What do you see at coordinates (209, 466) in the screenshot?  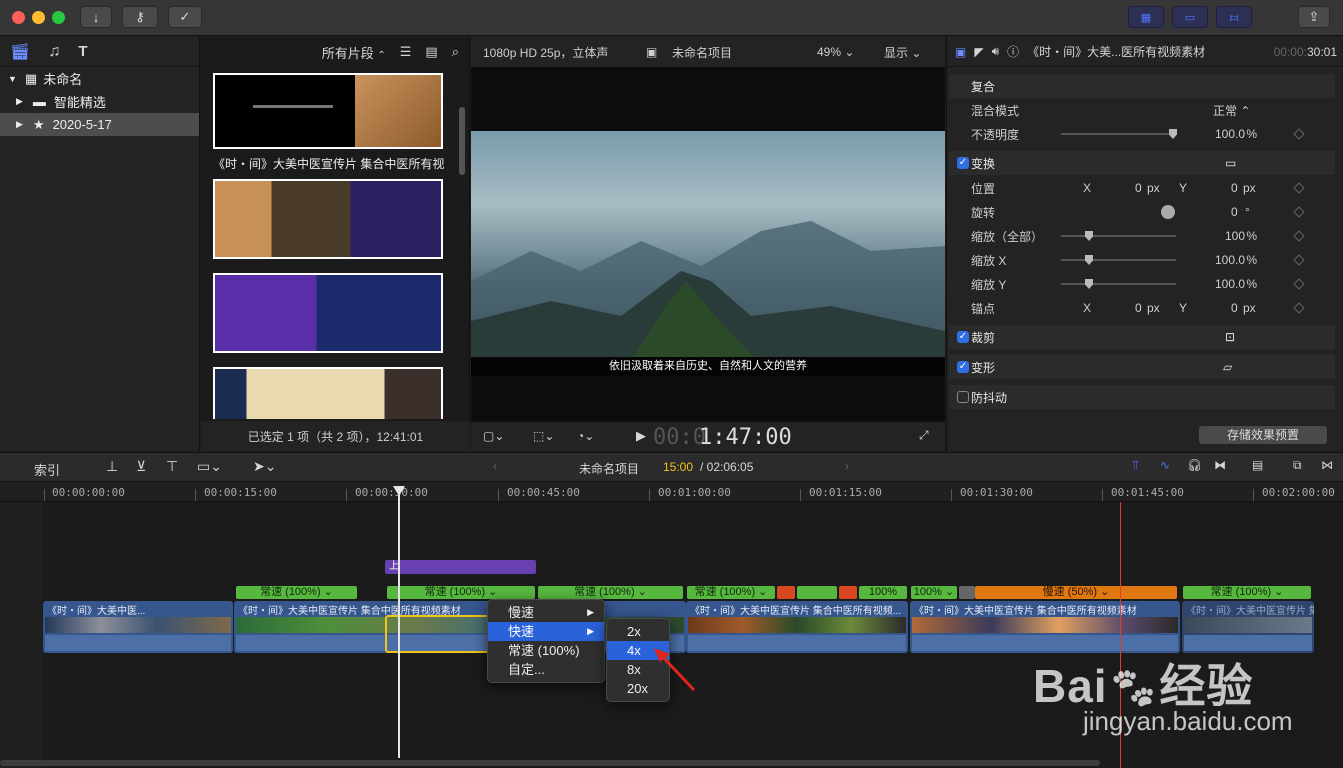 I see `overwrite-dropdown: ▭⌄` at bounding box center [209, 466].